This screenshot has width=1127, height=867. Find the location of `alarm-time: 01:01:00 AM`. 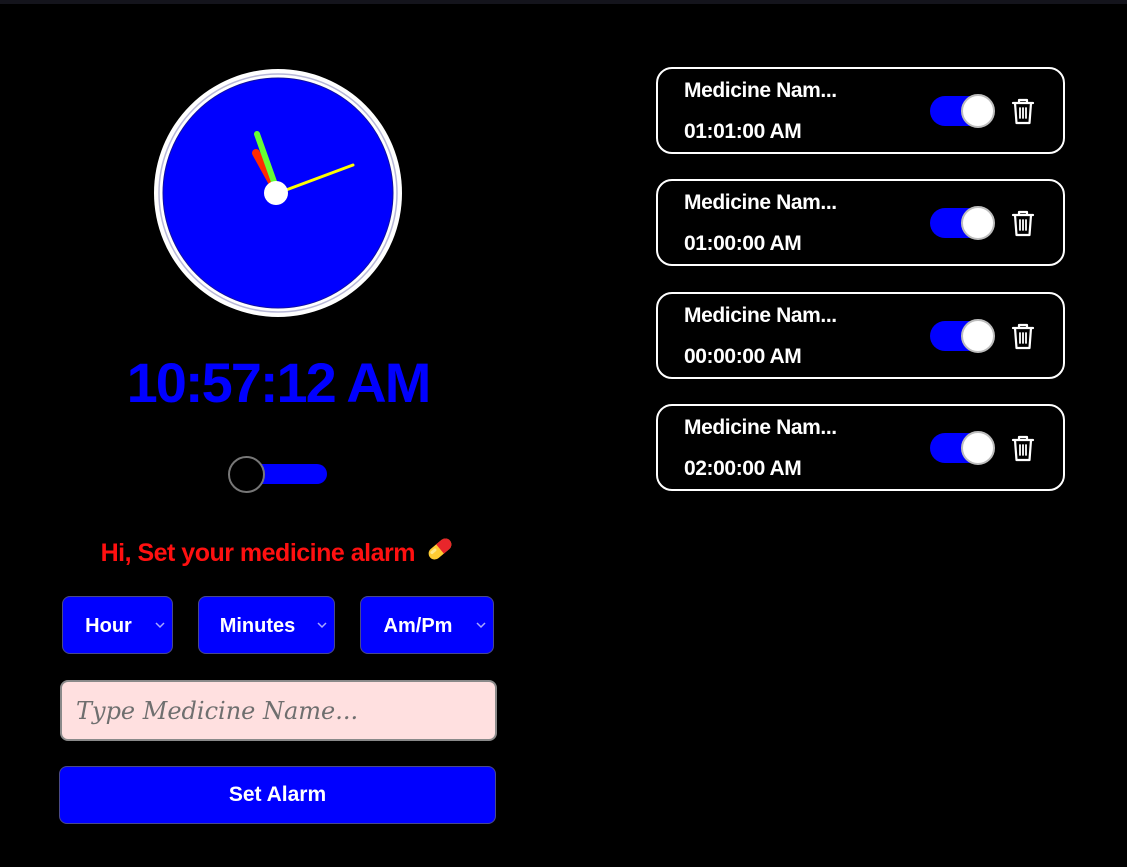

alarm-time: 01:01:00 AM is located at coordinates (743, 131).